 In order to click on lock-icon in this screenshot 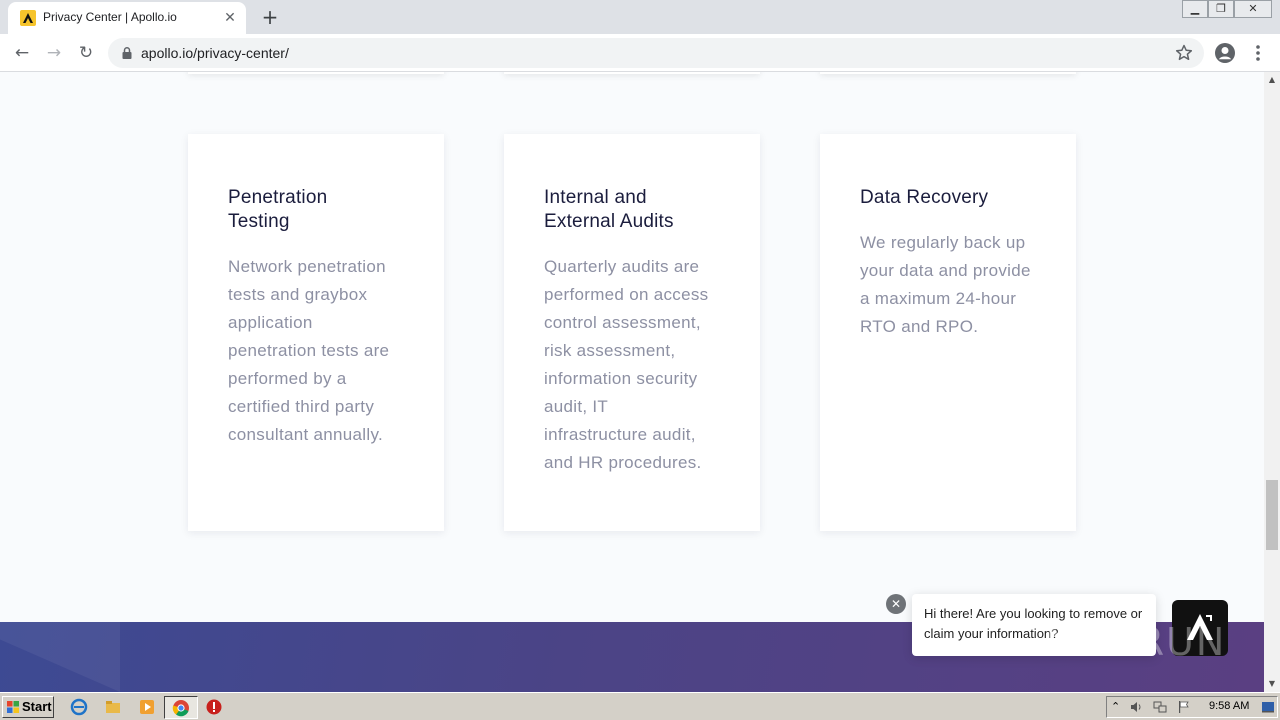, I will do `click(127, 53)`.